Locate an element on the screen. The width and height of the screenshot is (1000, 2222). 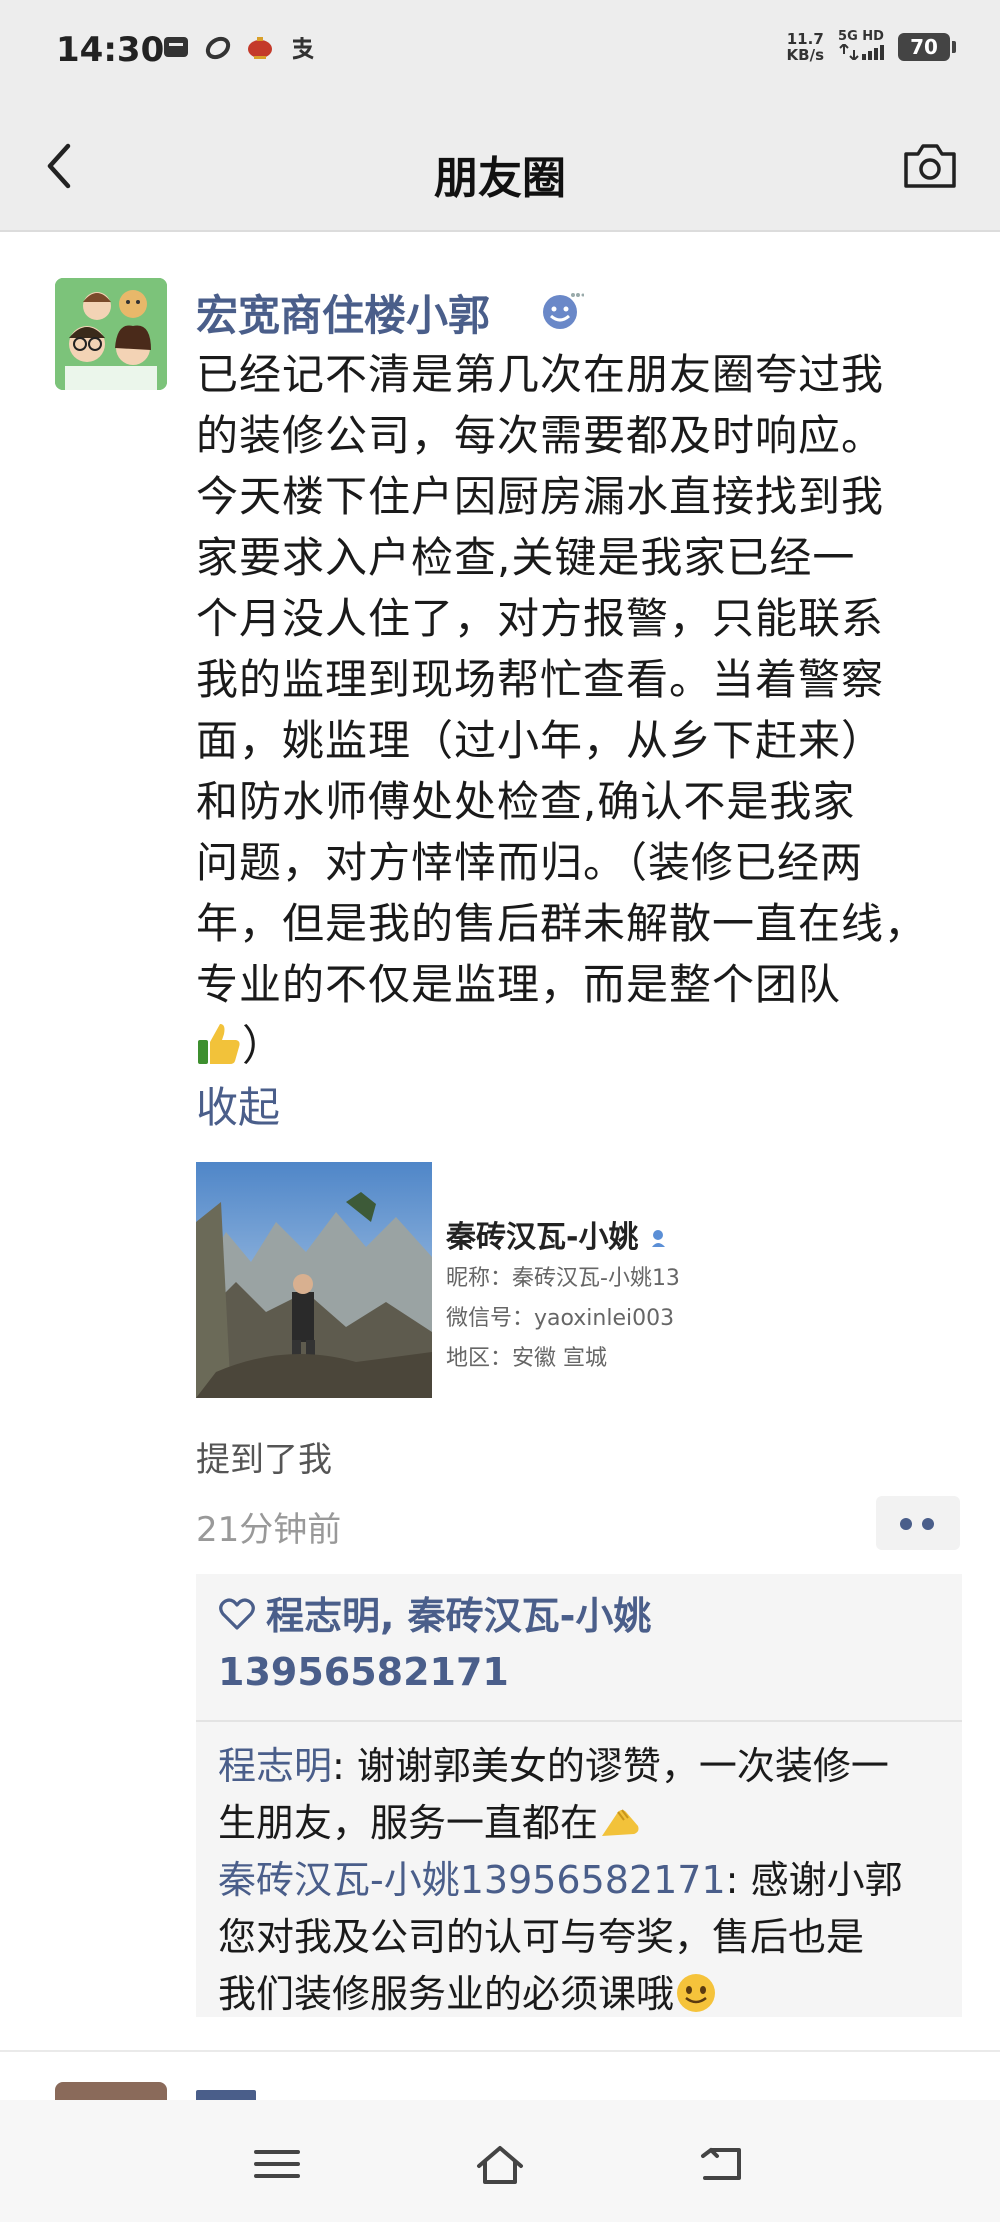
smile-emoji-icon is located at coordinates (696, 1993).